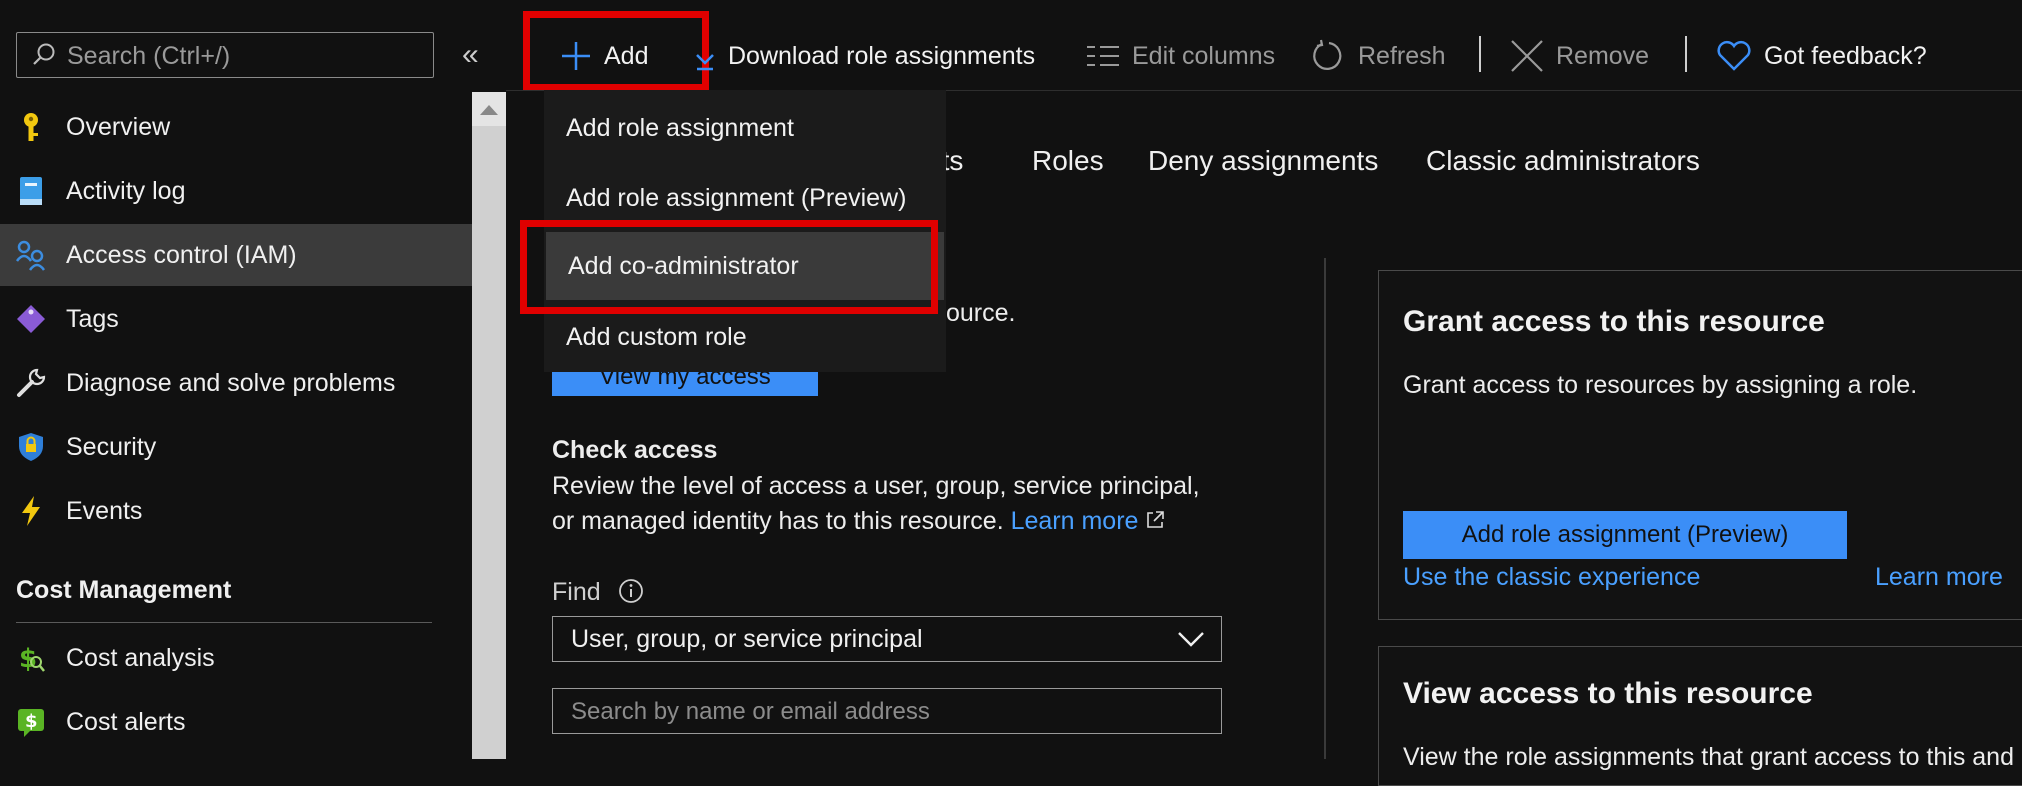 The height and width of the screenshot is (786, 2022). What do you see at coordinates (576, 592) in the screenshot?
I see `find-label: Find` at bounding box center [576, 592].